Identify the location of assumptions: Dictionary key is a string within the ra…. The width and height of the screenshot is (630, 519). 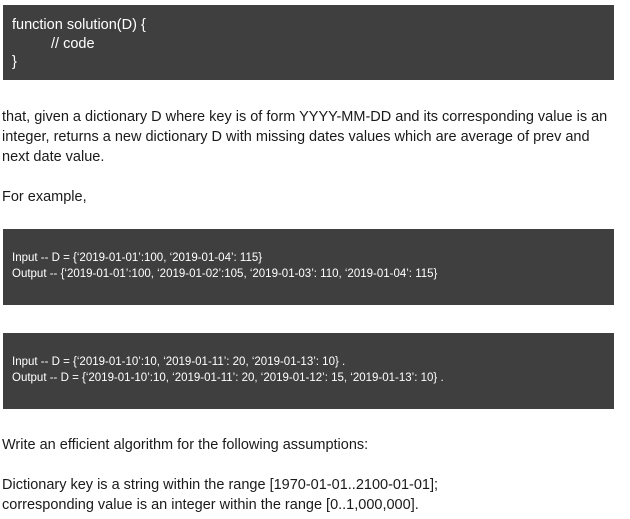
(314, 495).